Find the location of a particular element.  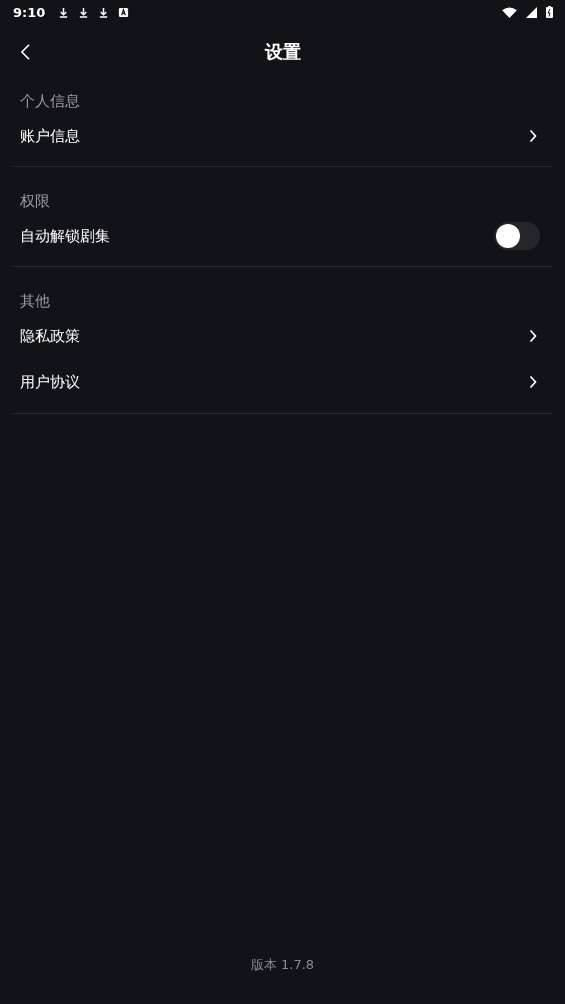

app-notification-icon is located at coordinates (124, 12).